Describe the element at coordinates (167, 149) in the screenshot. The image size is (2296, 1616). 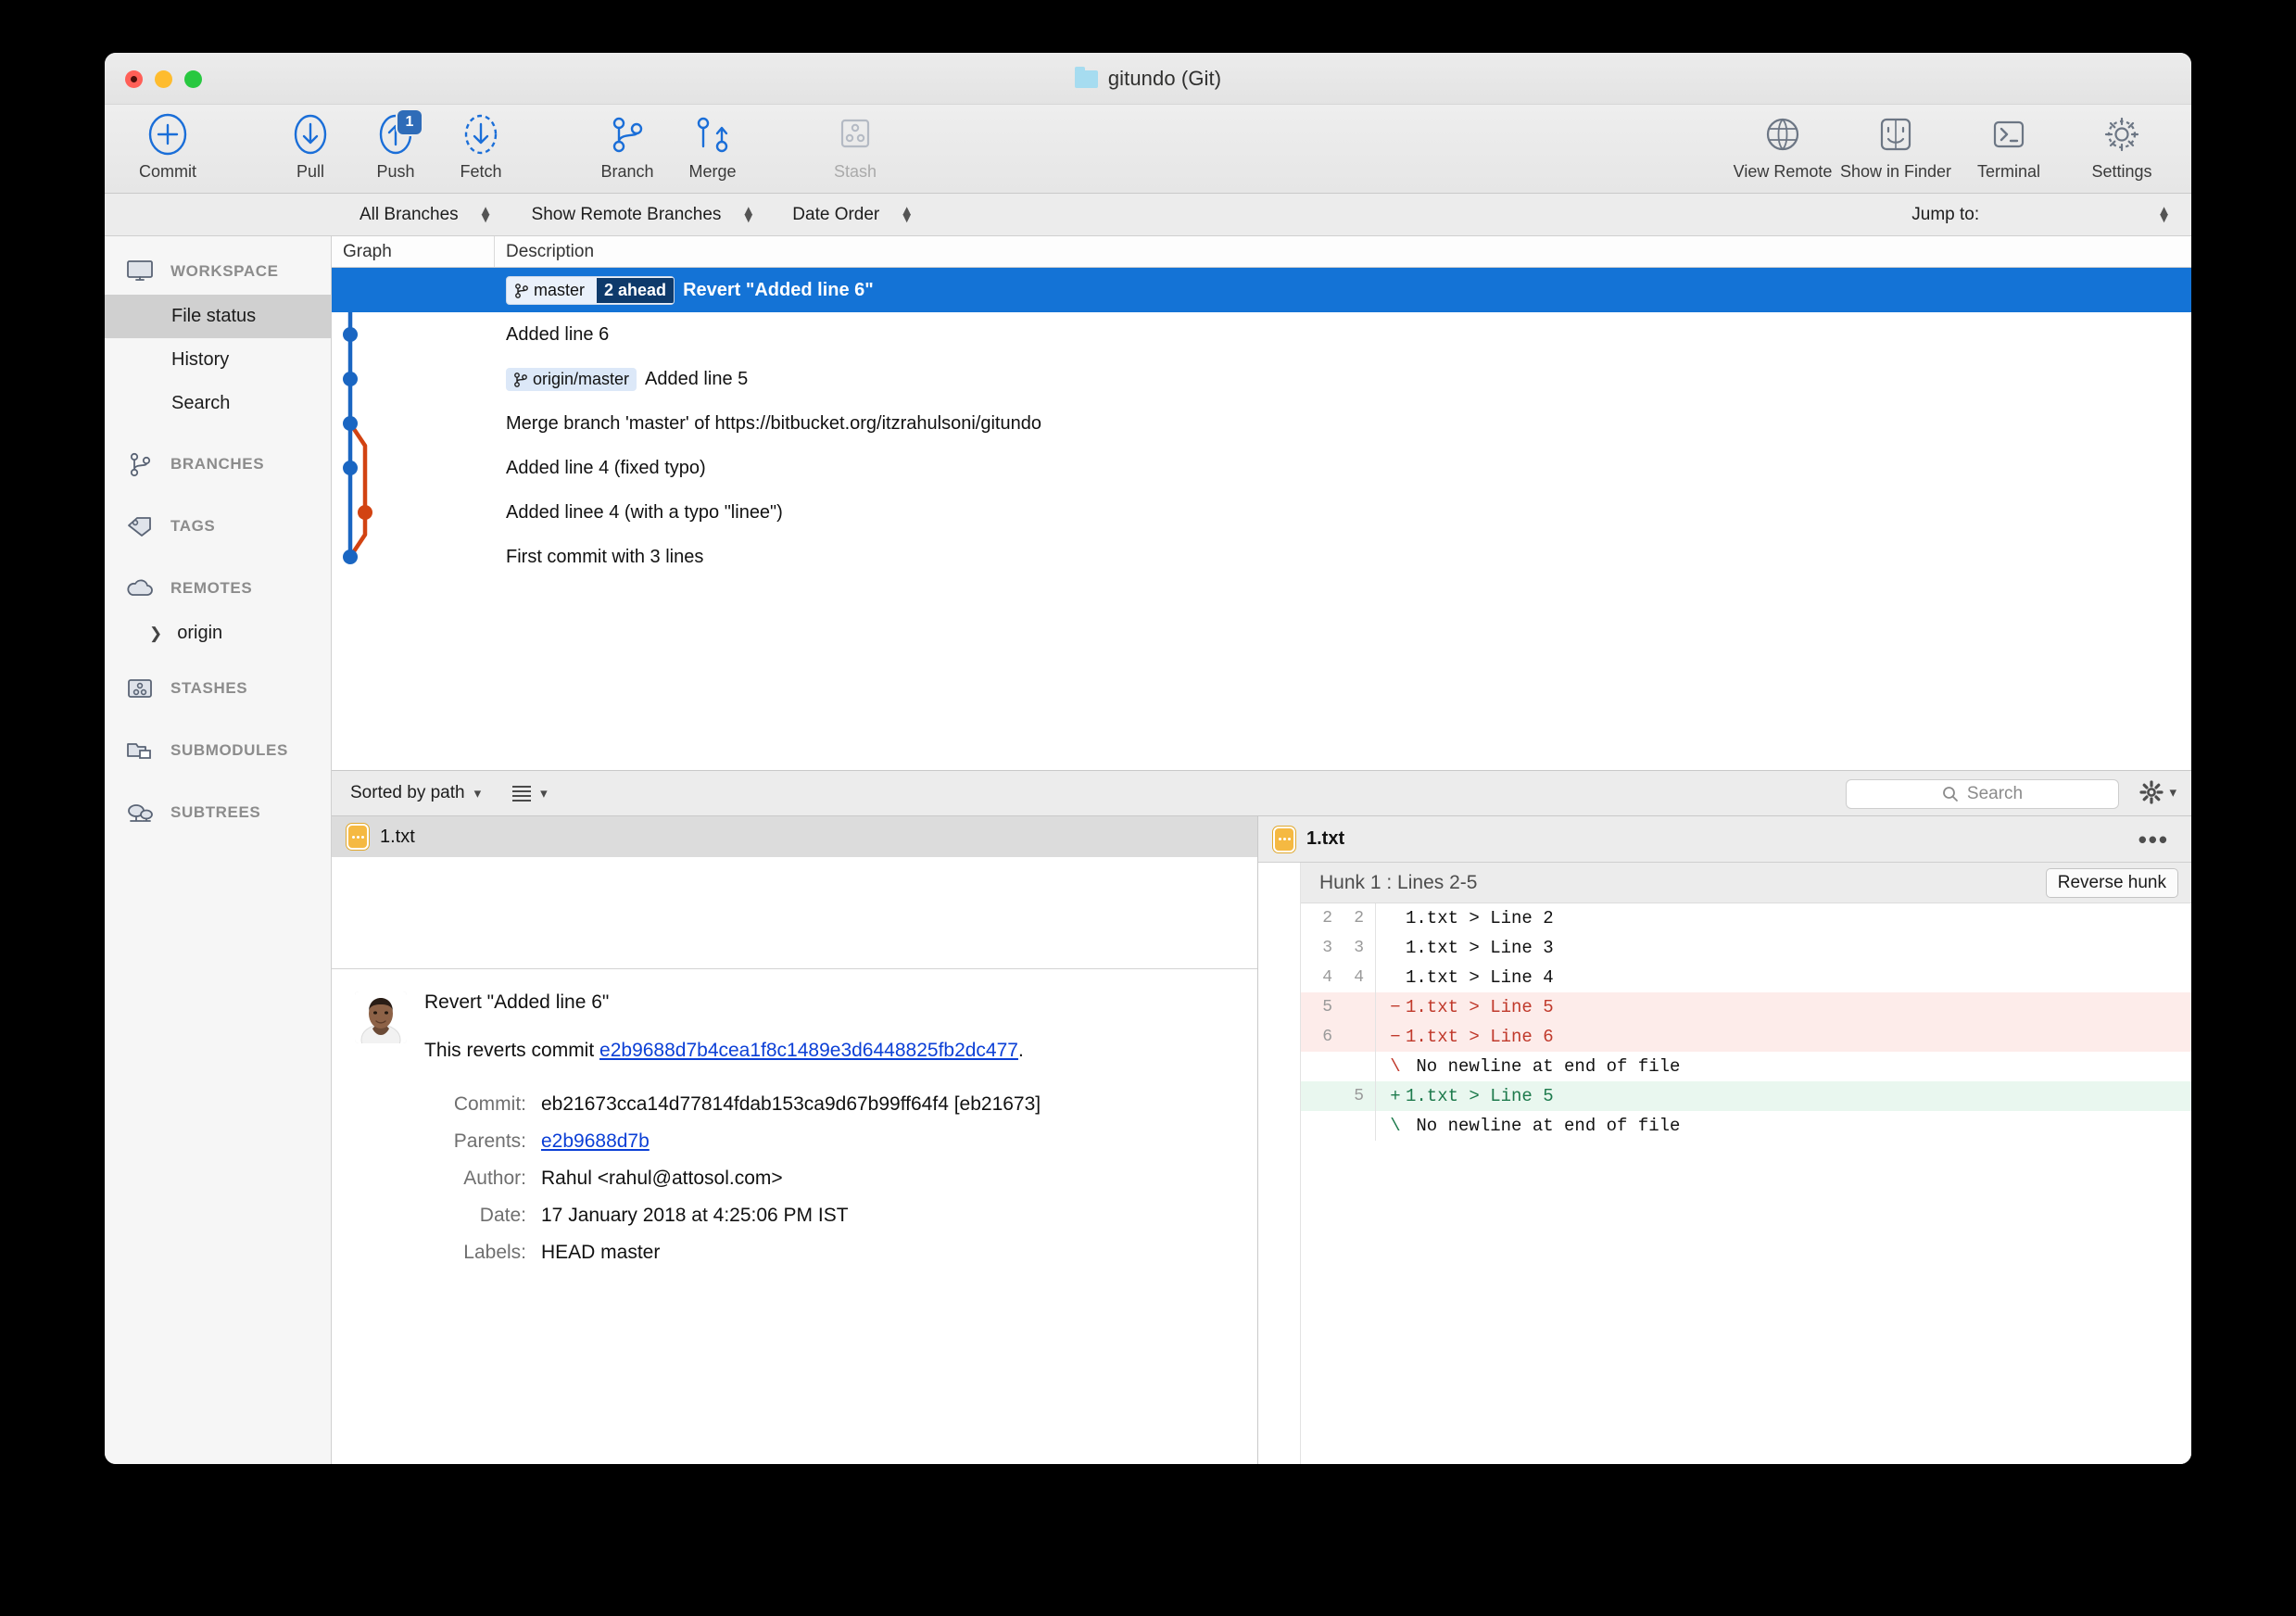
I see `commit-button: Commit` at that location.